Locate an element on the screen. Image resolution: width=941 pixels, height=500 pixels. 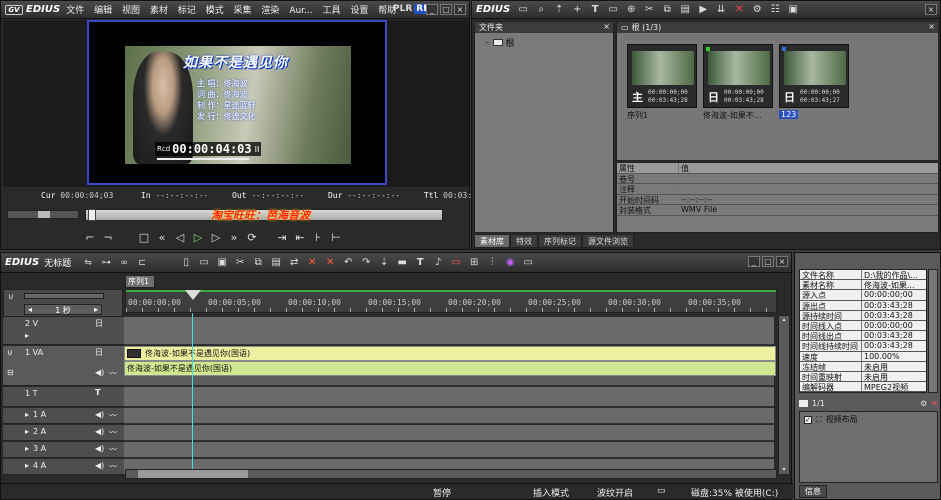
properties-icon: ⚙ is located at coordinates (757, 9).